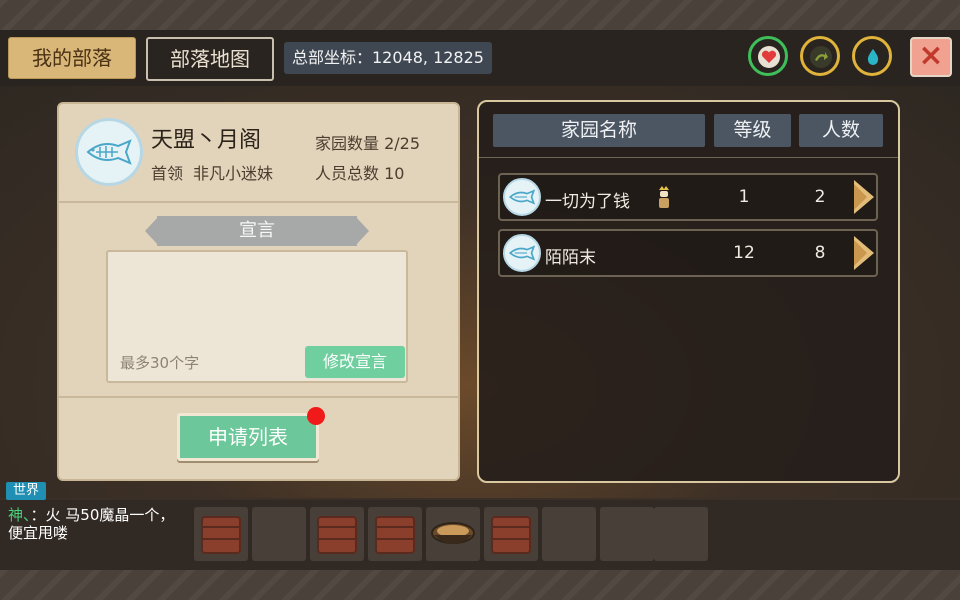 This screenshot has height=600, width=960. I want to click on stamina-icon, so click(821, 57).